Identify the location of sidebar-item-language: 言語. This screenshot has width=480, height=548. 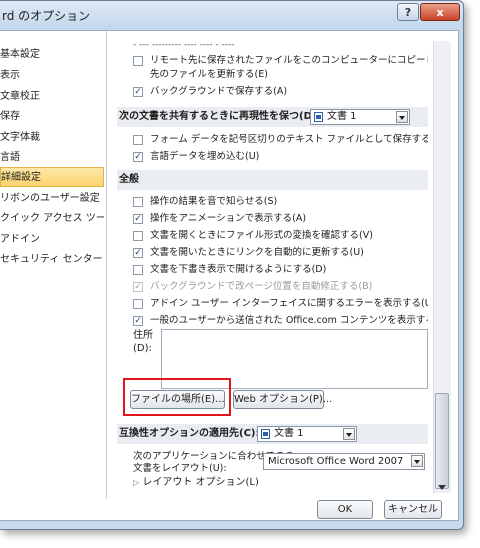
(52, 158).